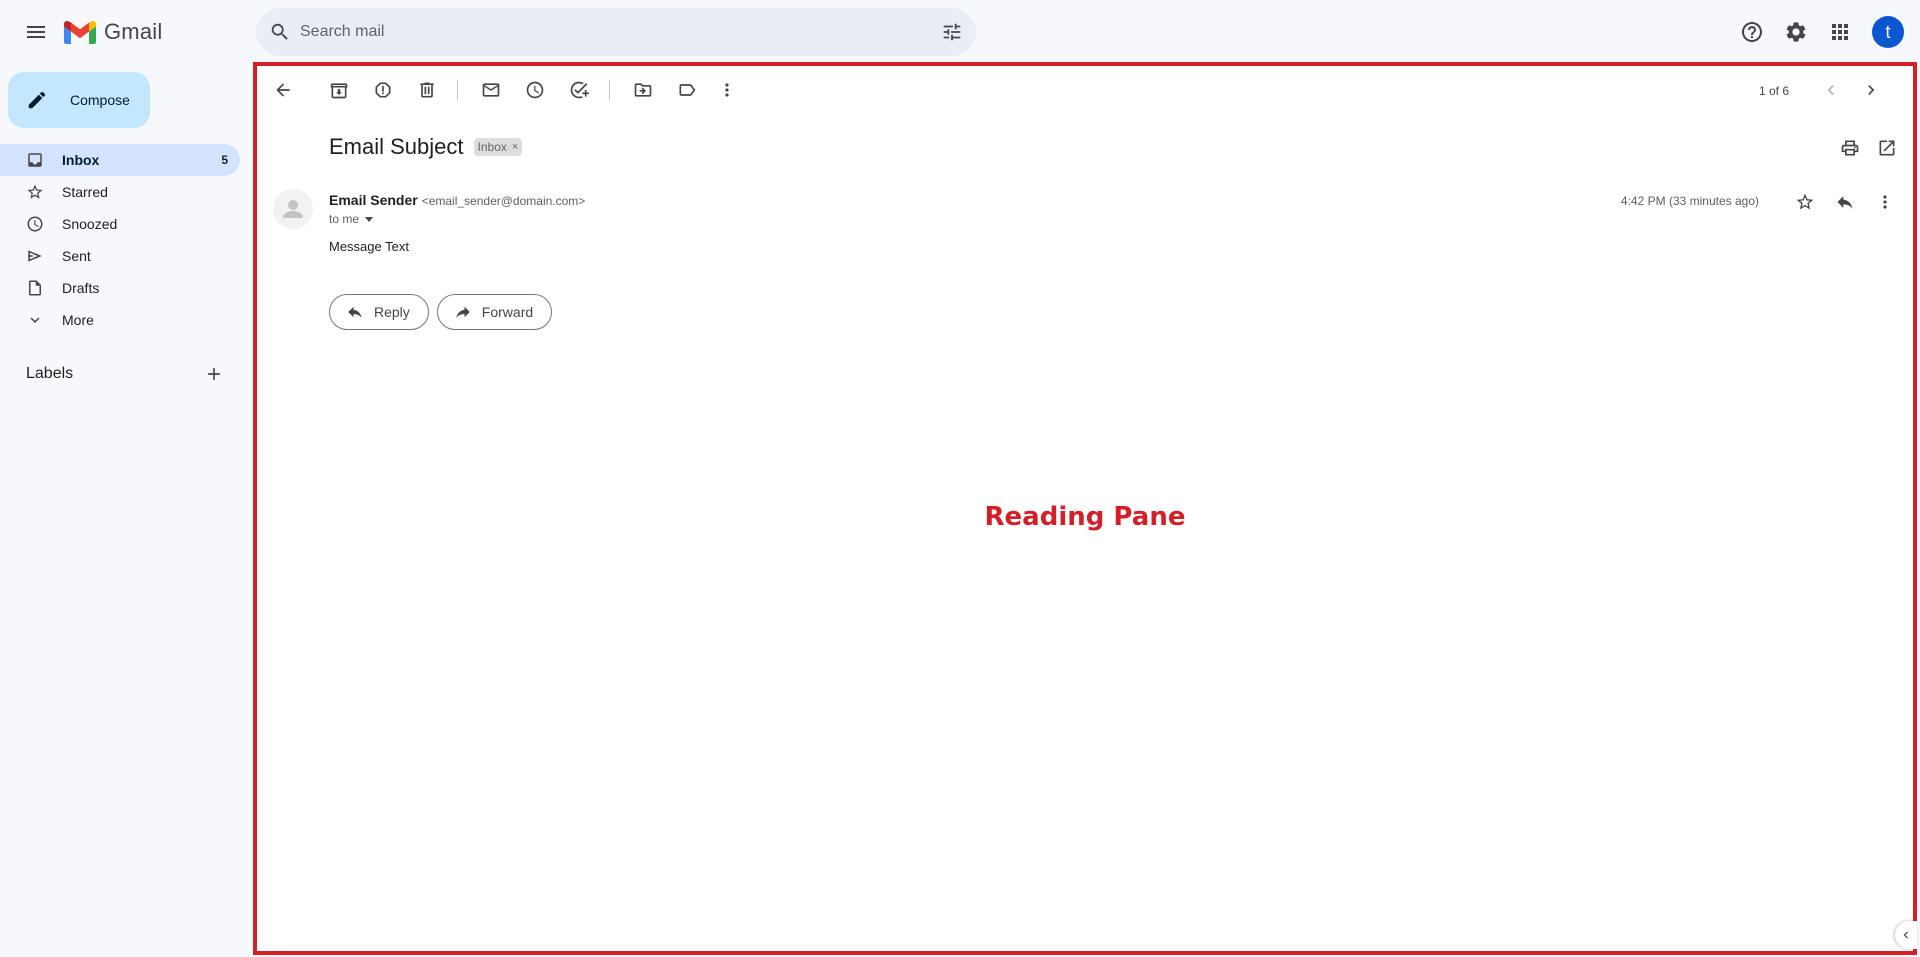  Describe the element at coordinates (133, 31) in the screenshot. I see `gmail-wordmark: Gmail` at that location.